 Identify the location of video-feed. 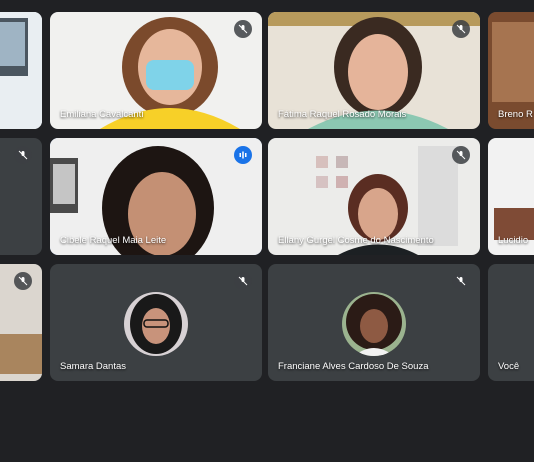
(21, 70).